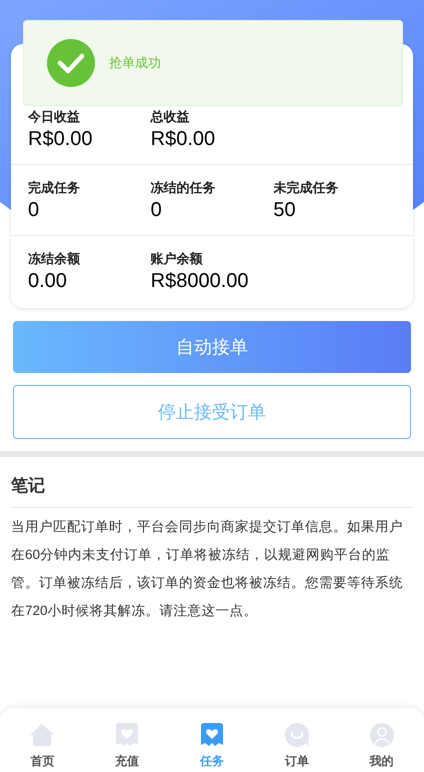 The height and width of the screenshot is (772, 424). I want to click on home-icon, so click(42, 735).